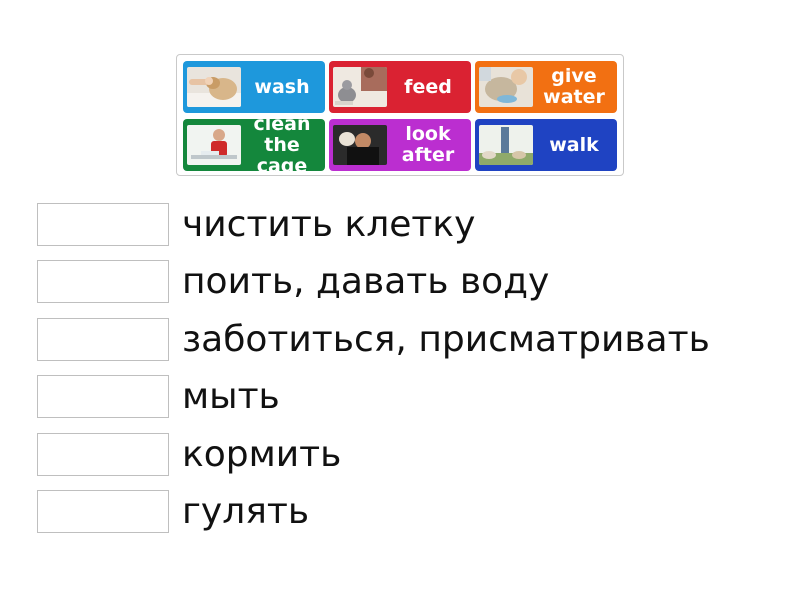 The height and width of the screenshot is (600, 800). What do you see at coordinates (446, 339) in the screenshot?
I see `definition-text: заботиться, присматривать` at bounding box center [446, 339].